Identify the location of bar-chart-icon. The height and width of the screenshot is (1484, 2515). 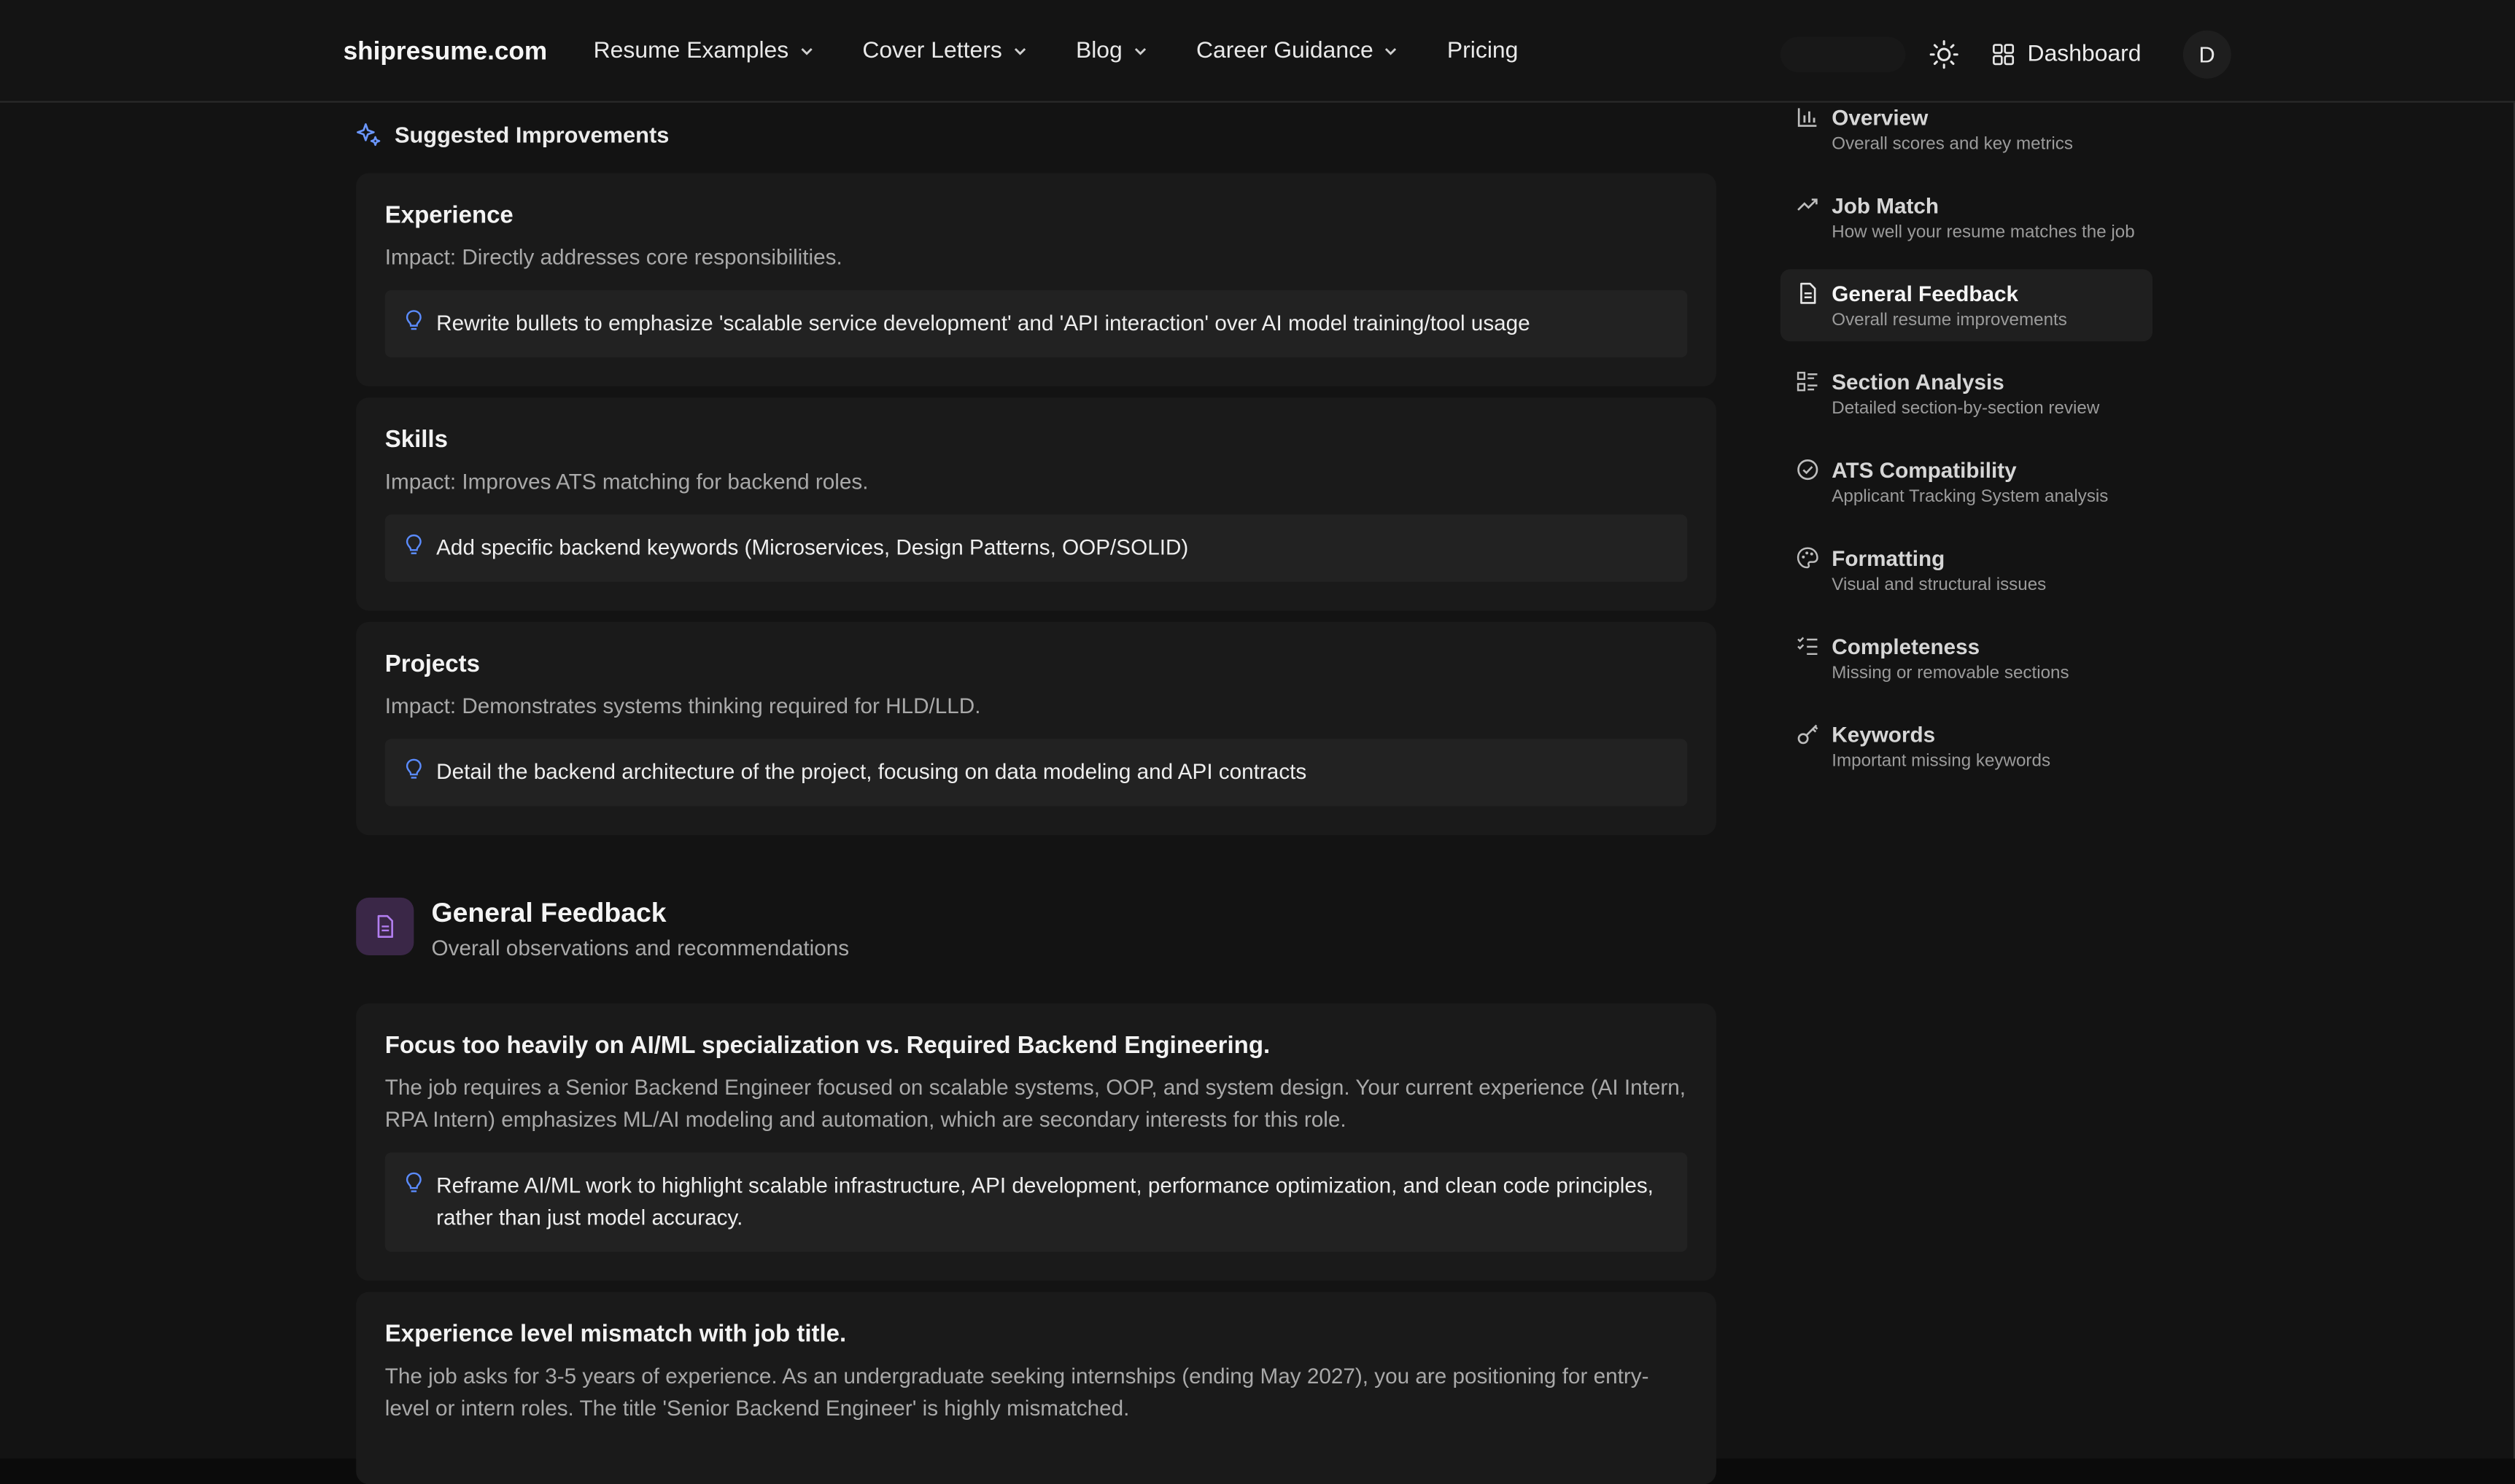
(1807, 117).